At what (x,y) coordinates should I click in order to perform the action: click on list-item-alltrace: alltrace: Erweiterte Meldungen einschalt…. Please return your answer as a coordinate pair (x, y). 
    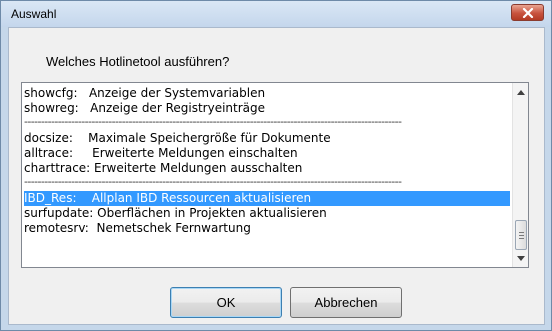
    Looking at the image, I should click on (267, 153).